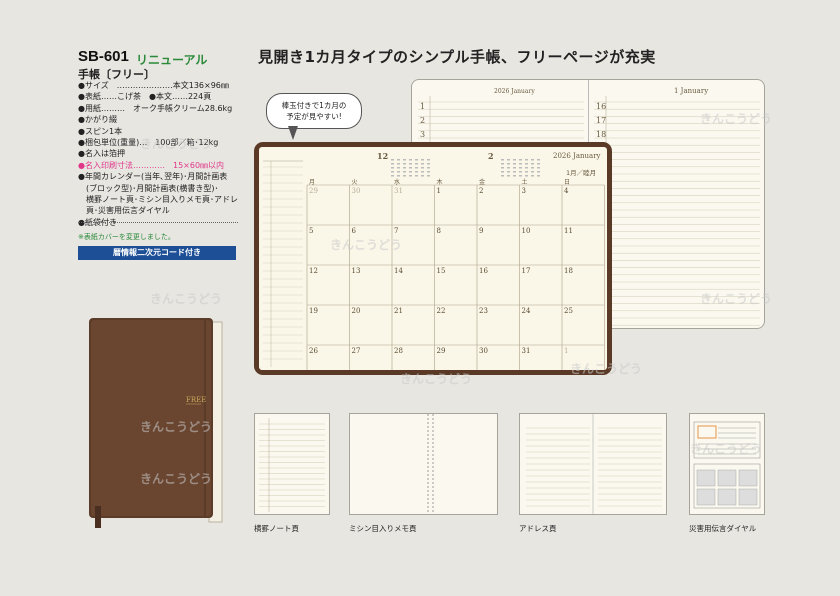 Image resolution: width=840 pixels, height=596 pixels. What do you see at coordinates (397, 182) in the screenshot?
I see `weekday-label: 水` at bounding box center [397, 182].